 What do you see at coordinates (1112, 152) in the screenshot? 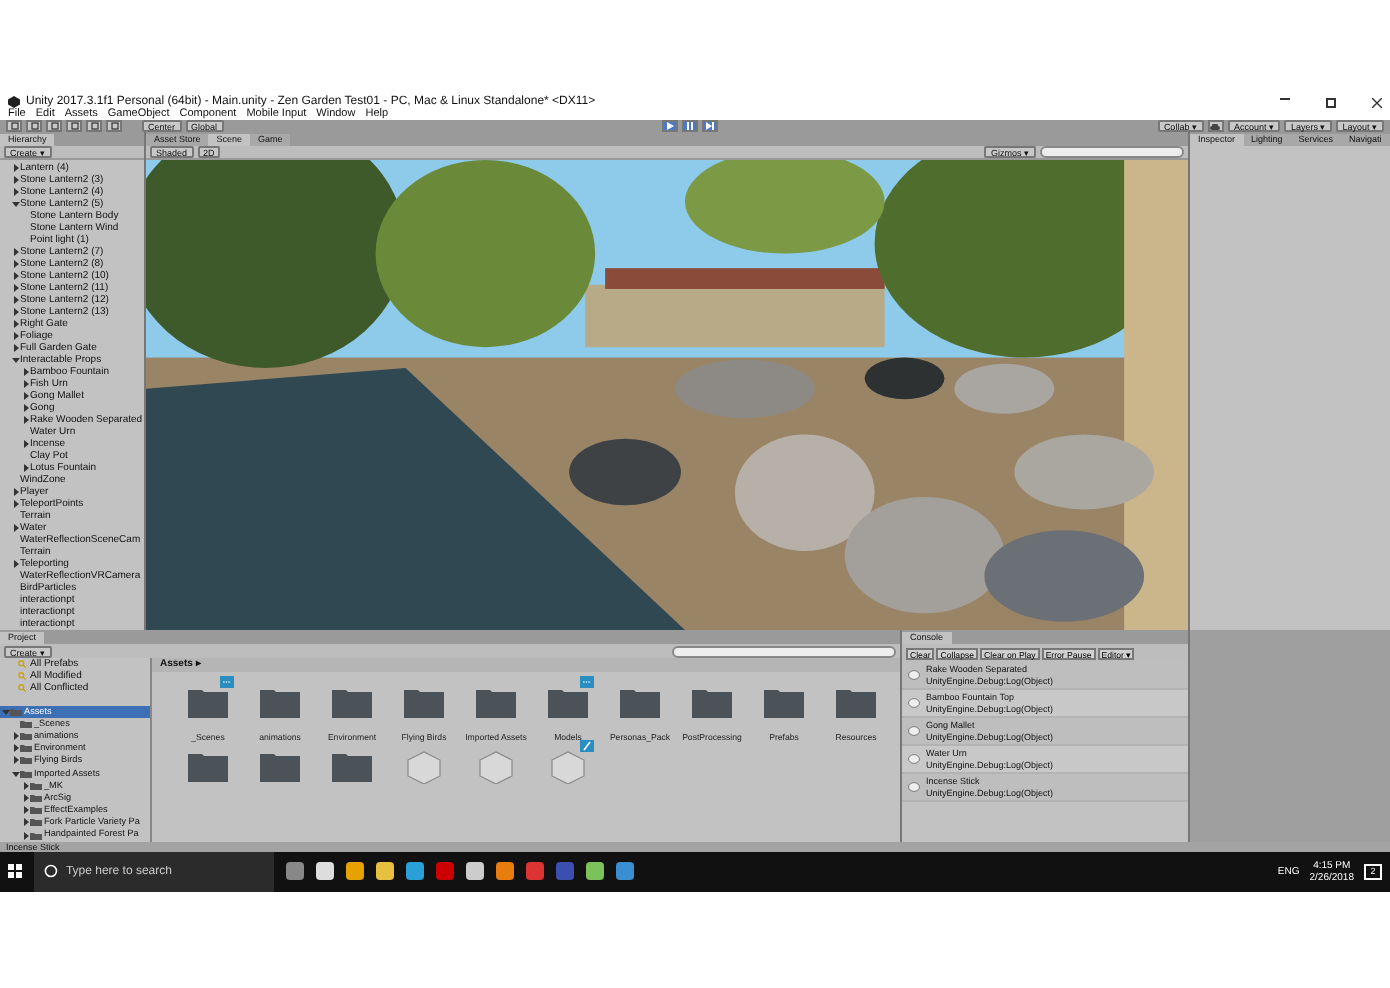
I see `scene-search-field` at bounding box center [1112, 152].